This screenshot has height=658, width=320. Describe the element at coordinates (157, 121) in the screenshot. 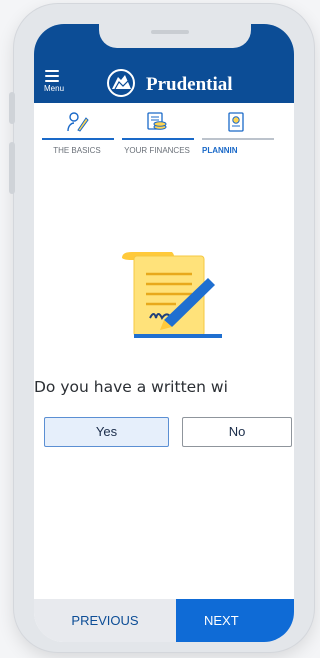

I see `money-stack-icon` at that location.